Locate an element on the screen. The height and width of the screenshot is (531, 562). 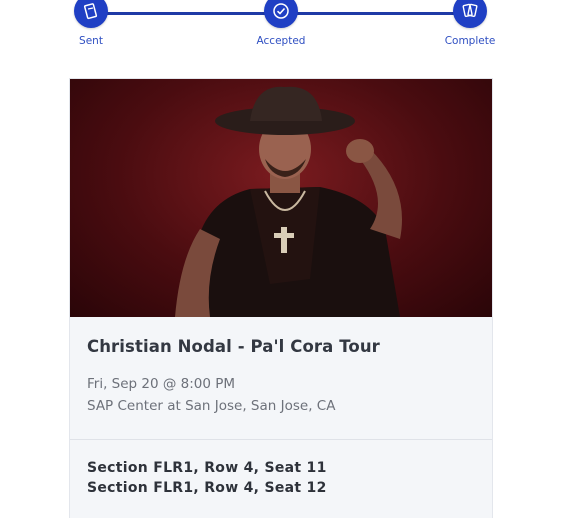
step-label-complete: Complete is located at coordinates (470, 41).